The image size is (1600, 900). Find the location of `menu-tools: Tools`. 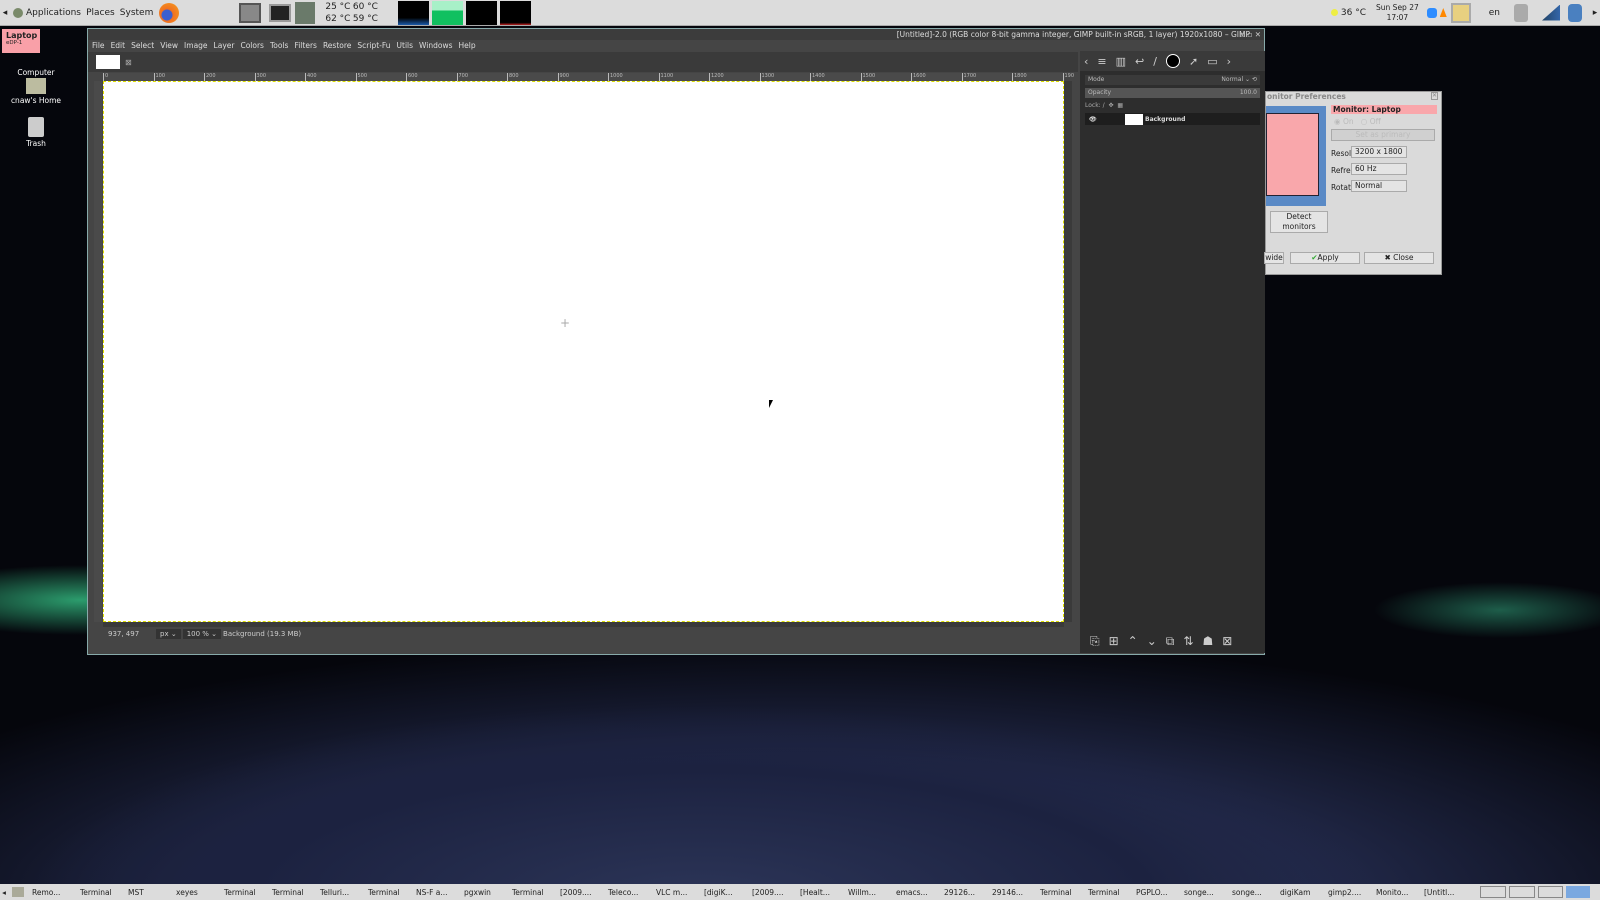

menu-tools: Tools is located at coordinates (279, 46).